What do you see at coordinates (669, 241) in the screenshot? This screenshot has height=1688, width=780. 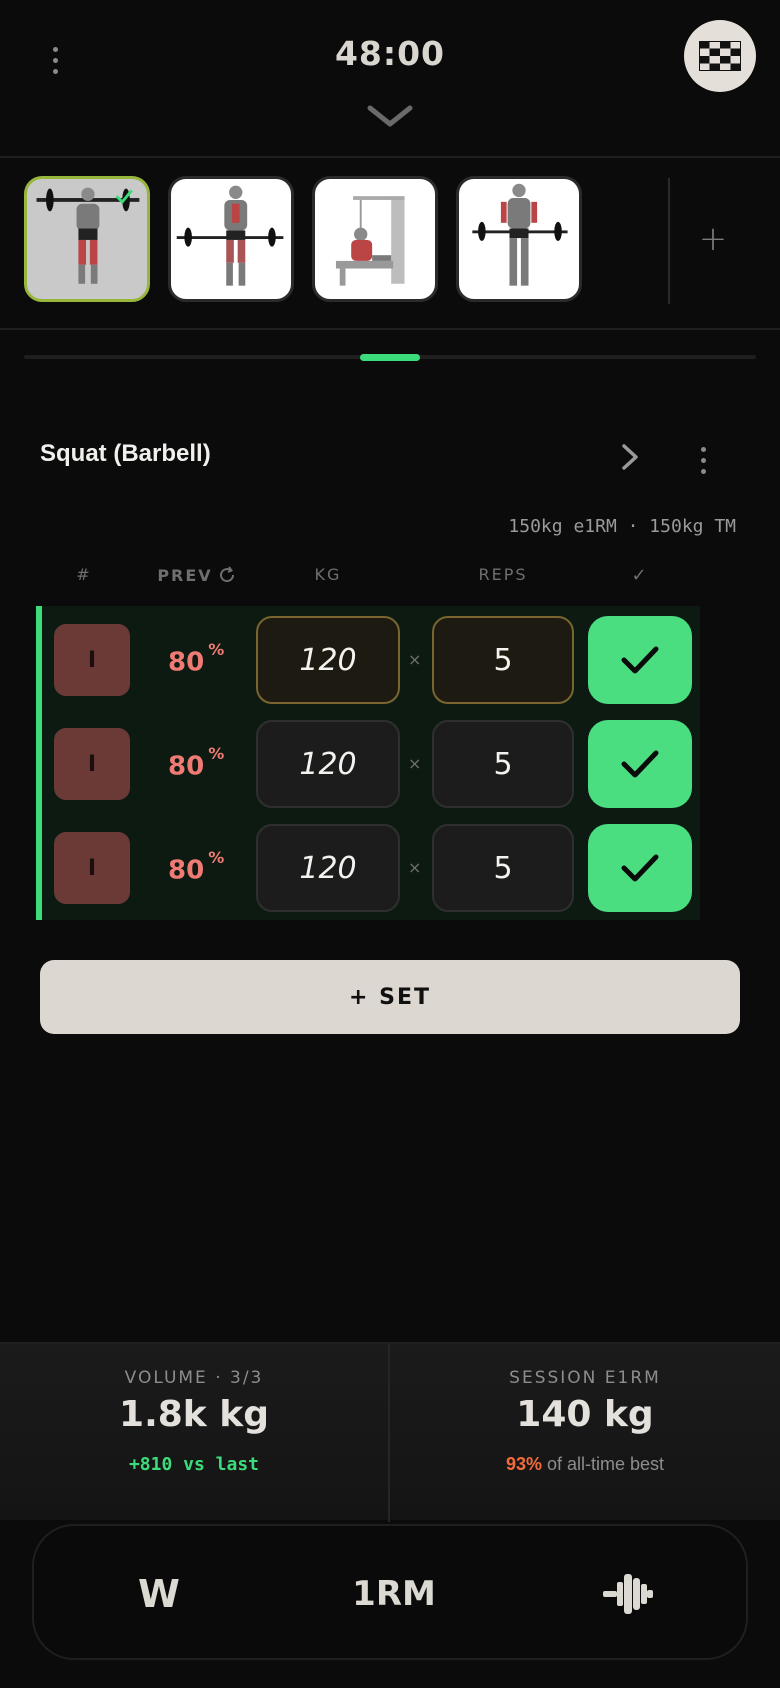 I see `thumb-divider` at bounding box center [669, 241].